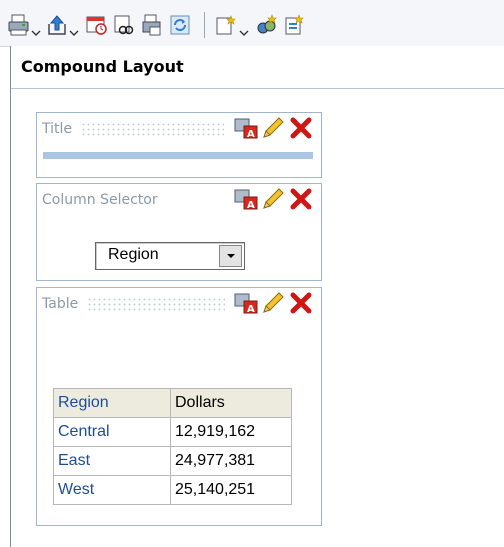 This screenshot has width=504, height=547. Describe the element at coordinates (230, 256) in the screenshot. I see `dropdown-arrow-icon` at that location.